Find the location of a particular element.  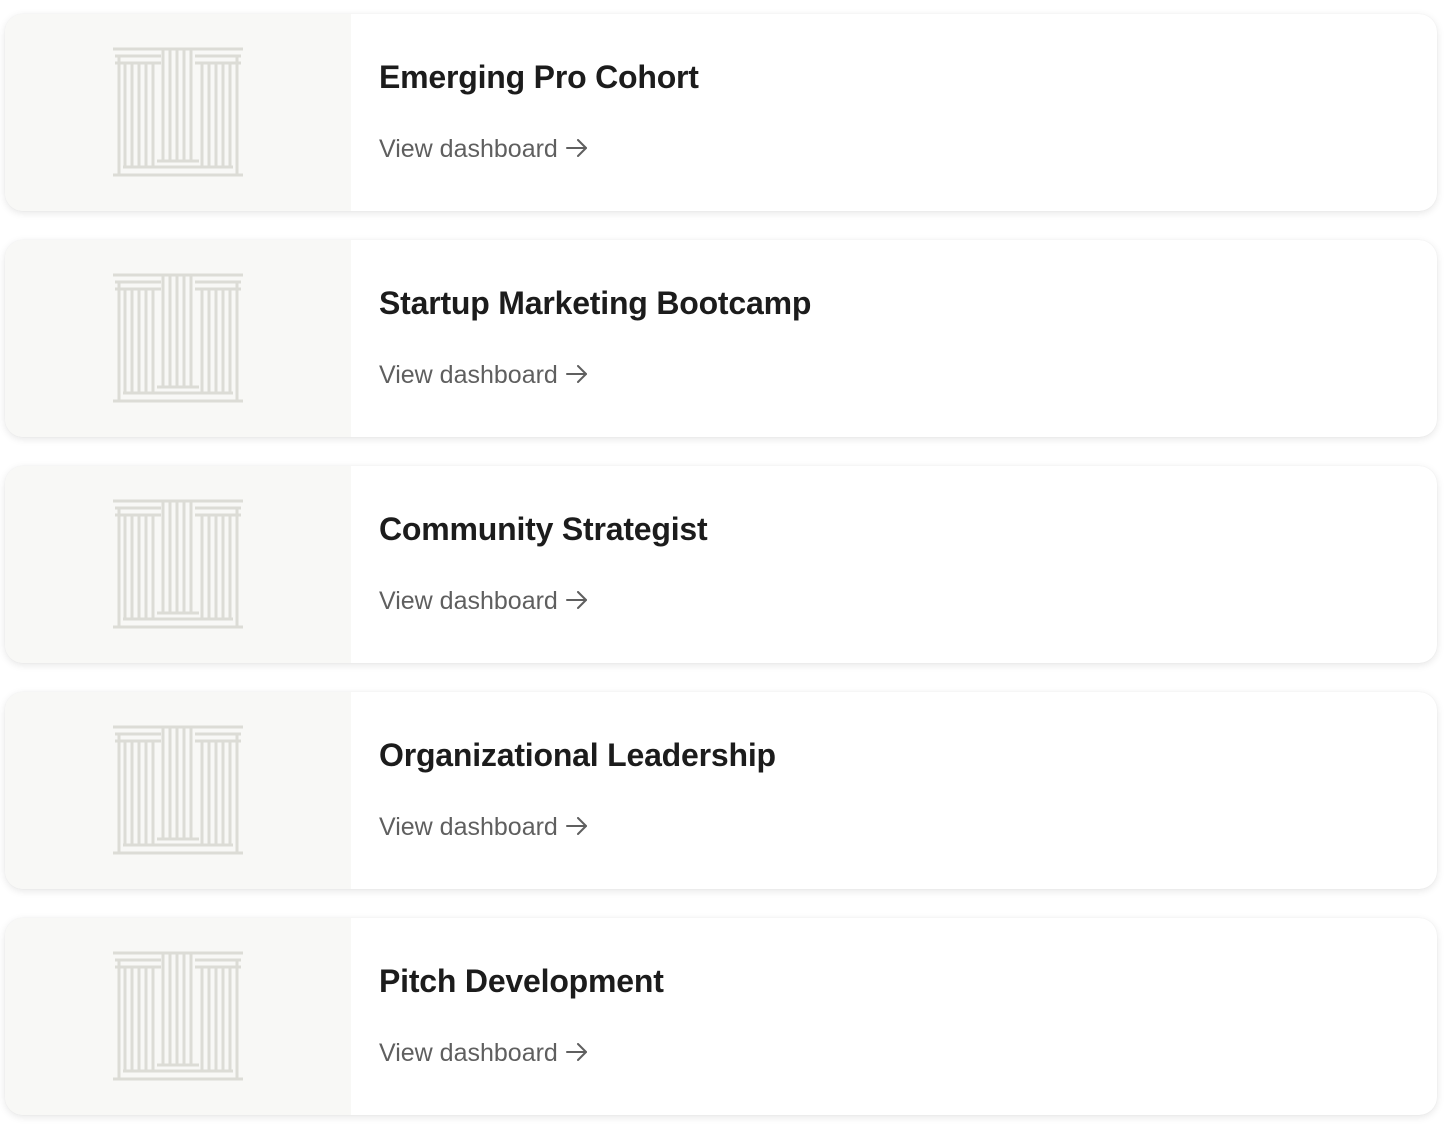

course-title: Organizational Leadership is located at coordinates (577, 755).